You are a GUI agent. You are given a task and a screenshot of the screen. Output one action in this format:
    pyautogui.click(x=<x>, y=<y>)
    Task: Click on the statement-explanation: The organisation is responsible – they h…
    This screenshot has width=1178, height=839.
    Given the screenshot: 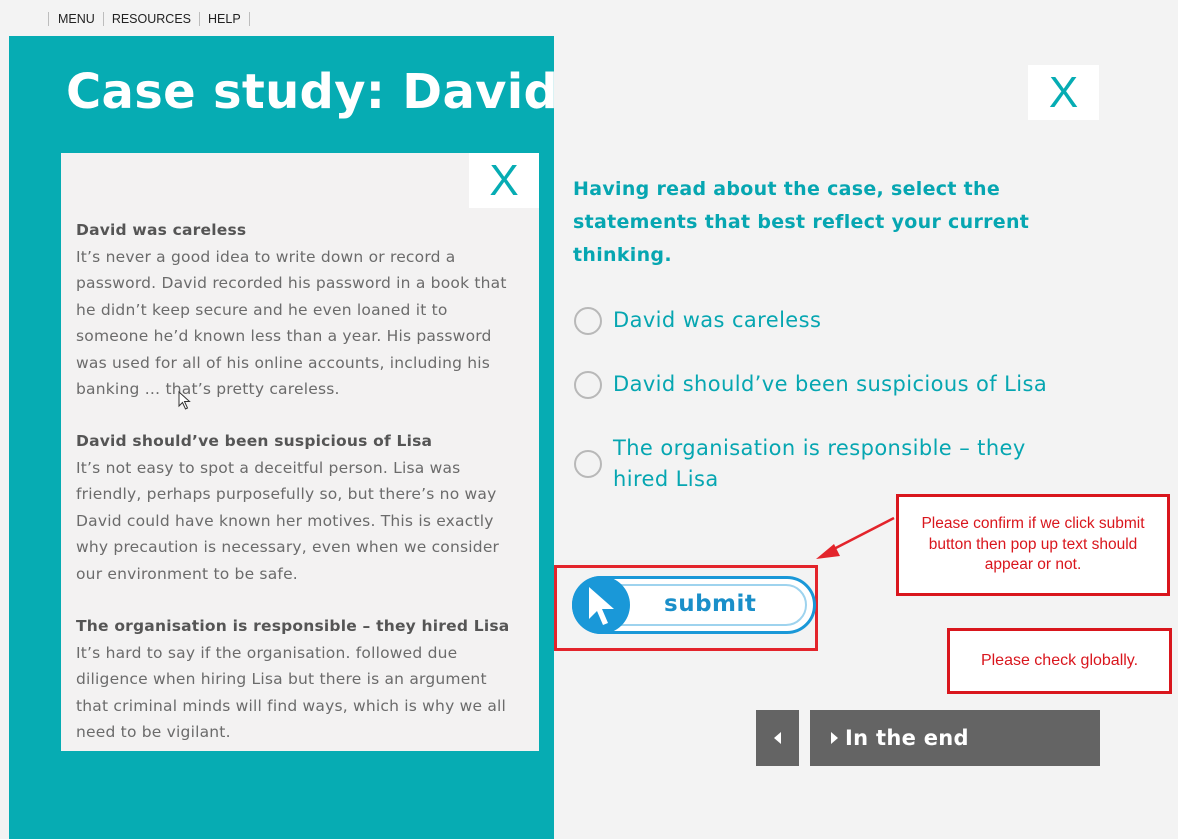 What is the action you would take?
    pyautogui.click(x=298, y=679)
    